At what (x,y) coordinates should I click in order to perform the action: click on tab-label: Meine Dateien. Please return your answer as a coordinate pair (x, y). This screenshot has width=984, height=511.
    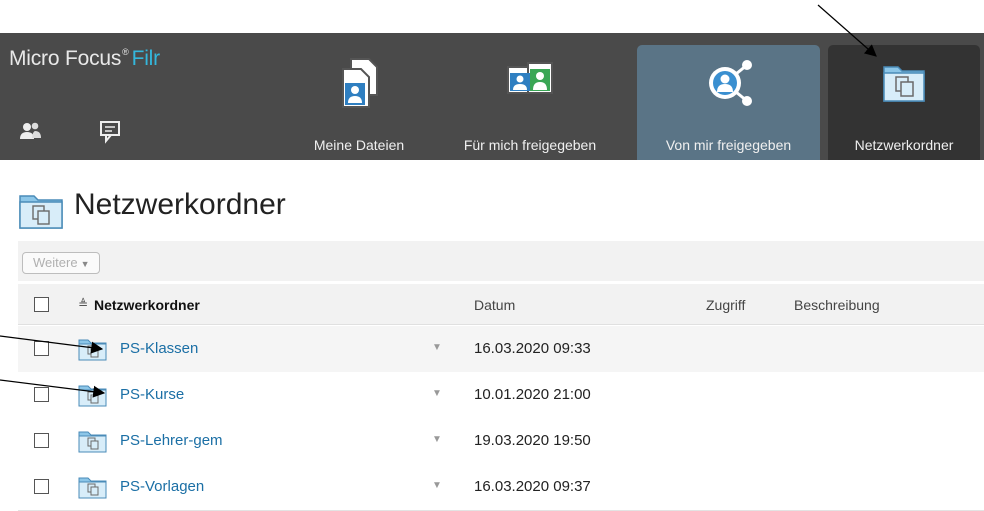
    Looking at the image, I should click on (359, 145).